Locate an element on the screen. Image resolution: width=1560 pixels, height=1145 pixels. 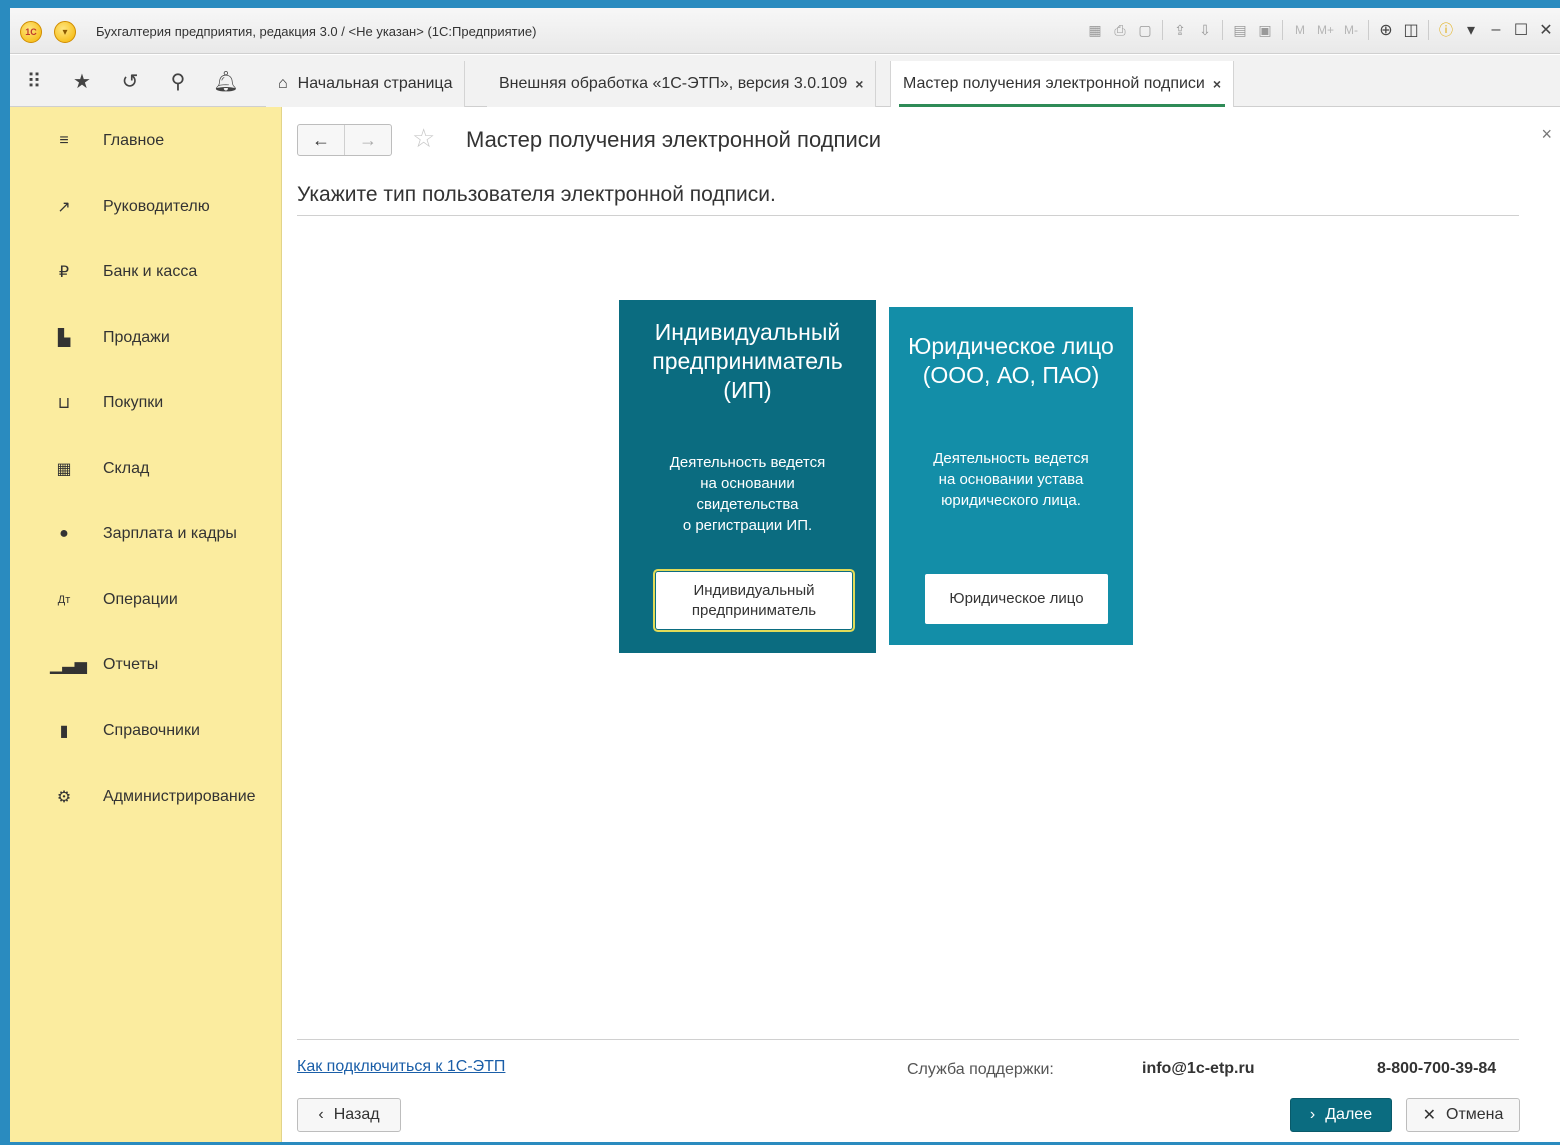
card-title: Юридическое лицо (ООО, АО, ПАО) is located at coordinates (1011, 361).